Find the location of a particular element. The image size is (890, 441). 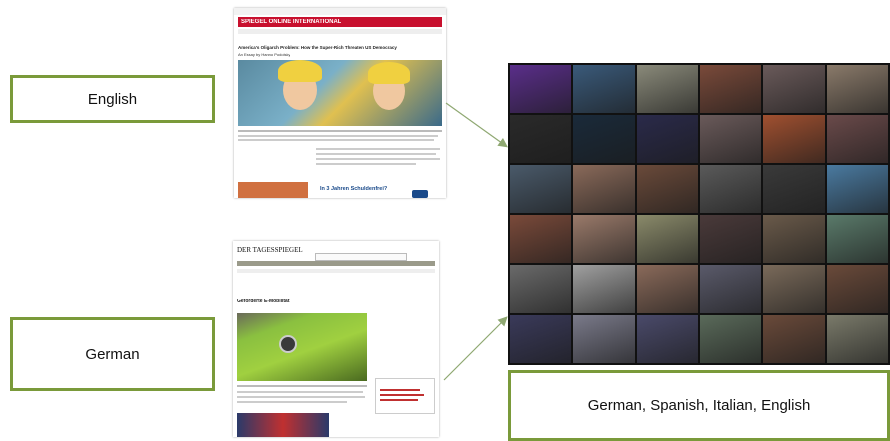

english-arrow is located at coordinates (476, 125).